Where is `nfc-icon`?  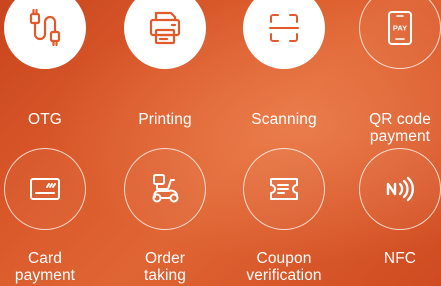
nfc-icon is located at coordinates (400, 189).